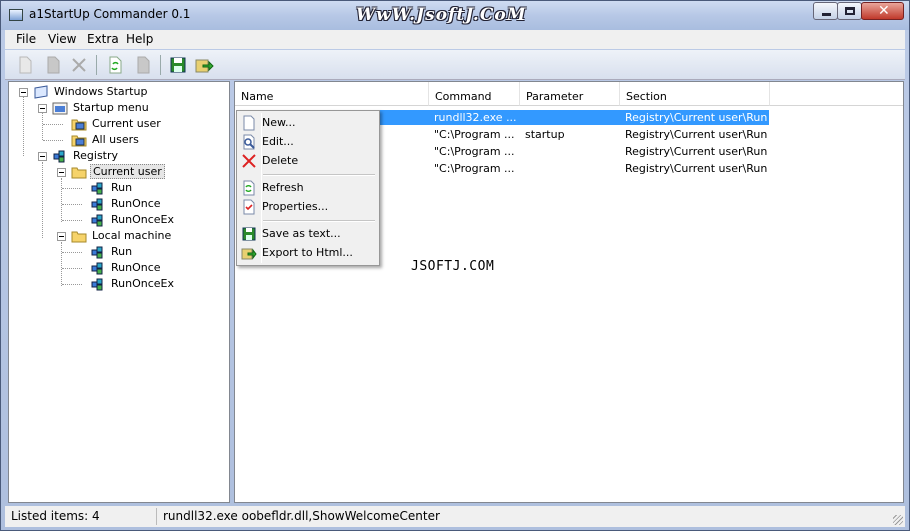 Image resolution: width=910 pixels, height=531 pixels. What do you see at coordinates (110, 14) in the screenshot?
I see `window-title: a1StartUp Commander 0.1` at bounding box center [110, 14].